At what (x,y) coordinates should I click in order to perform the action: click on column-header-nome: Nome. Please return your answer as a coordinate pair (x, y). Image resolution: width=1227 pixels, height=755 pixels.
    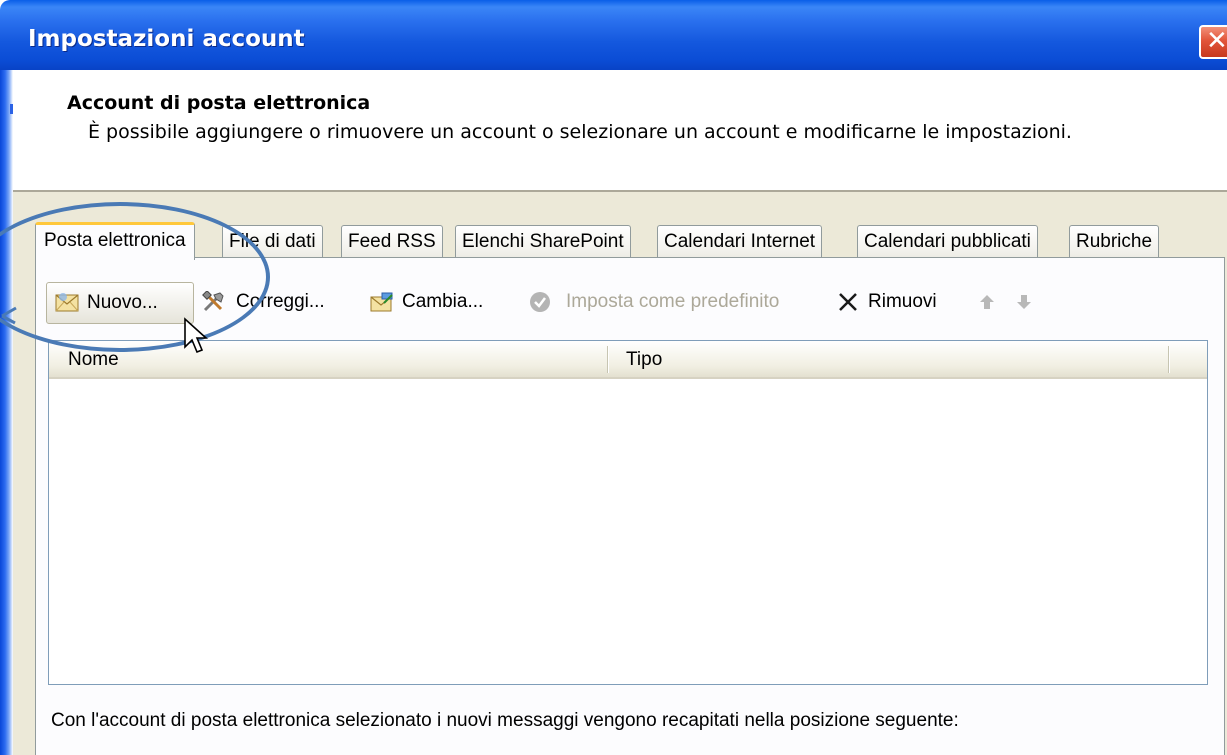
    Looking at the image, I should click on (93, 360).